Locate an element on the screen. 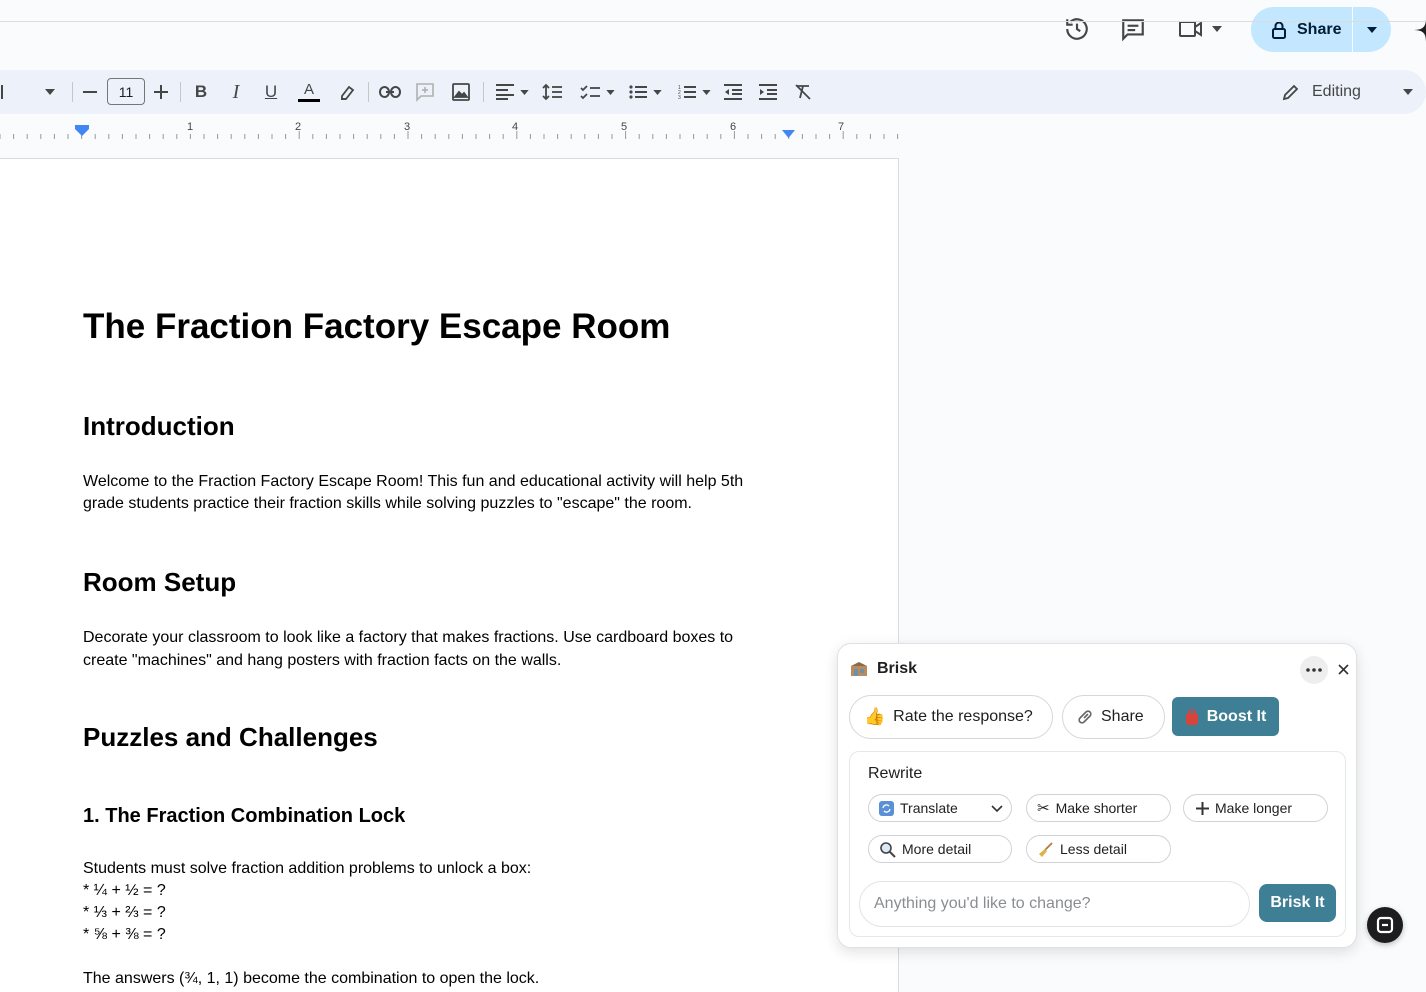 This screenshot has height=992, width=1426. app-header: Share is located at coordinates (713, 31).